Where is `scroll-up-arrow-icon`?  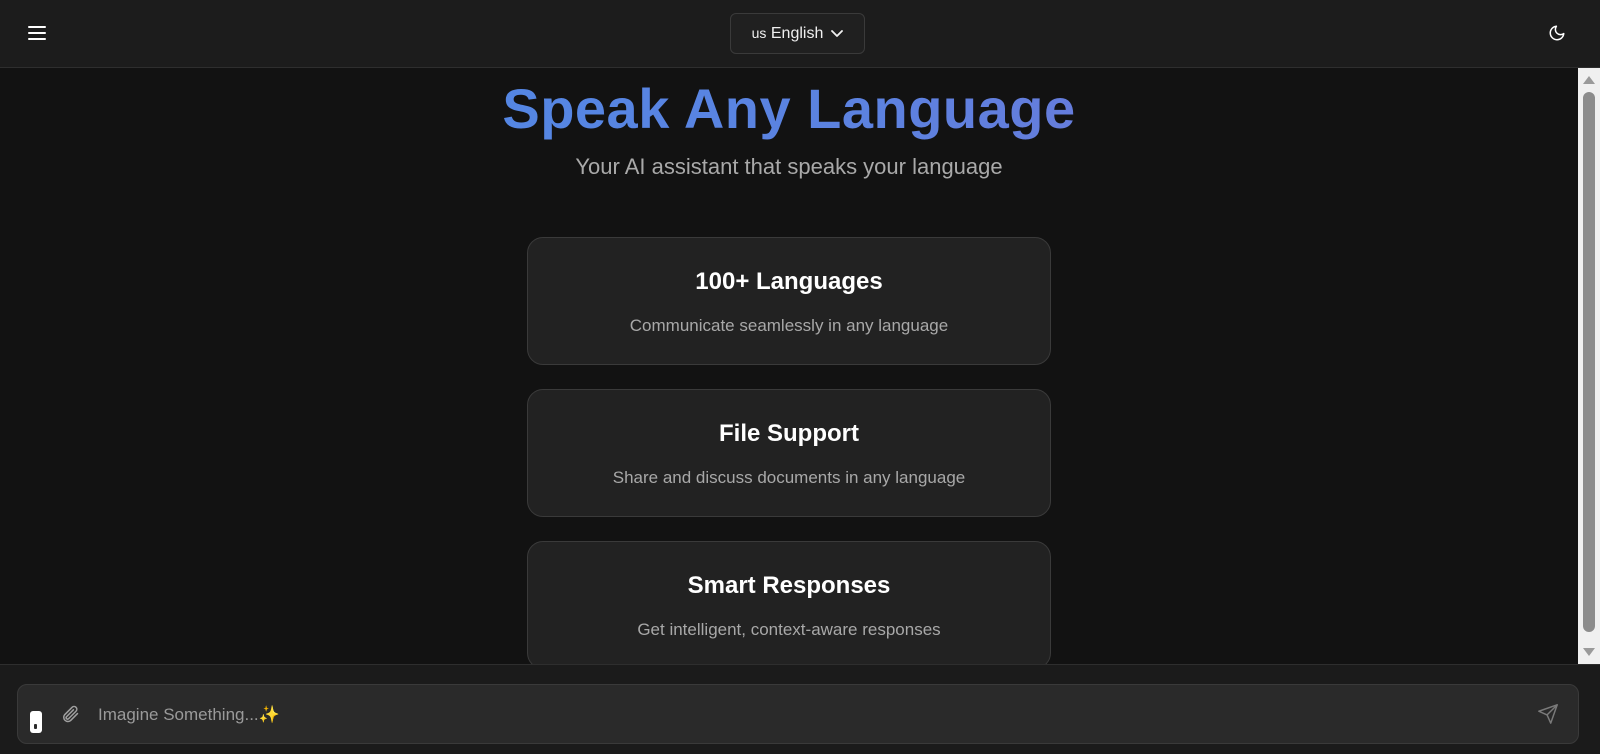
scroll-up-arrow-icon is located at coordinates (1589, 80).